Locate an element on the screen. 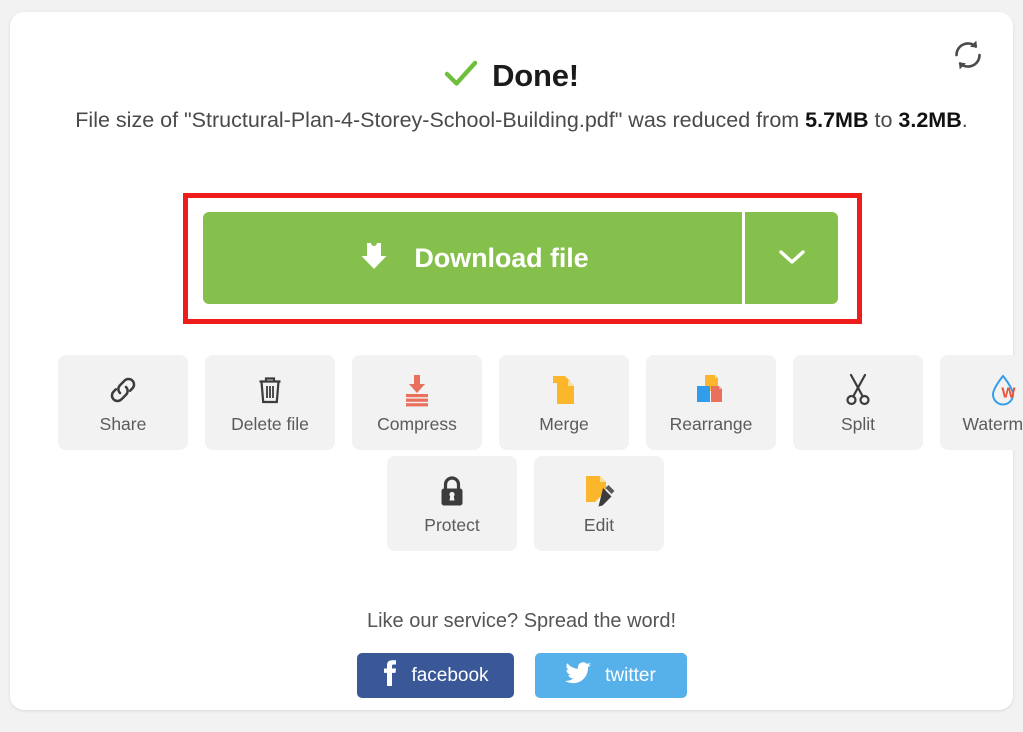 The image size is (1023, 732). tool-share: Share is located at coordinates (123, 402).